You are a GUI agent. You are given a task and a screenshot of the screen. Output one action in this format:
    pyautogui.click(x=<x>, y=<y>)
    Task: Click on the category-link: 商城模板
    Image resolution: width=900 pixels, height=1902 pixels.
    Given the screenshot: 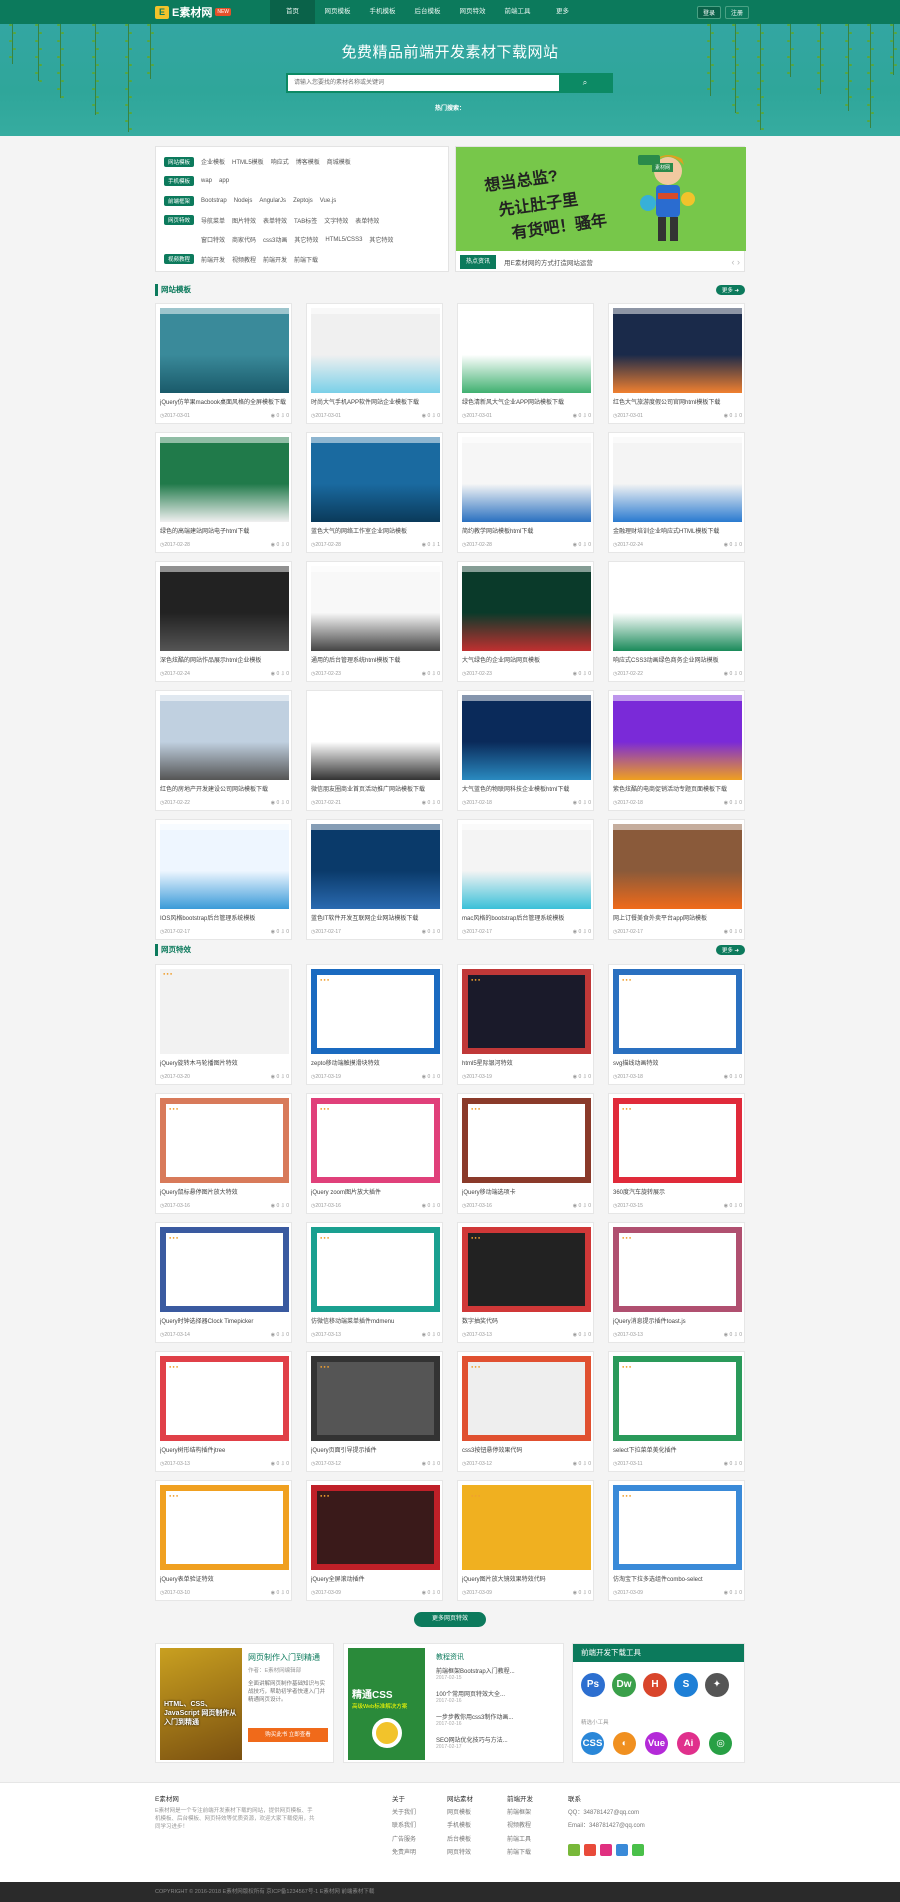 What is the action you would take?
    pyautogui.click(x=339, y=161)
    